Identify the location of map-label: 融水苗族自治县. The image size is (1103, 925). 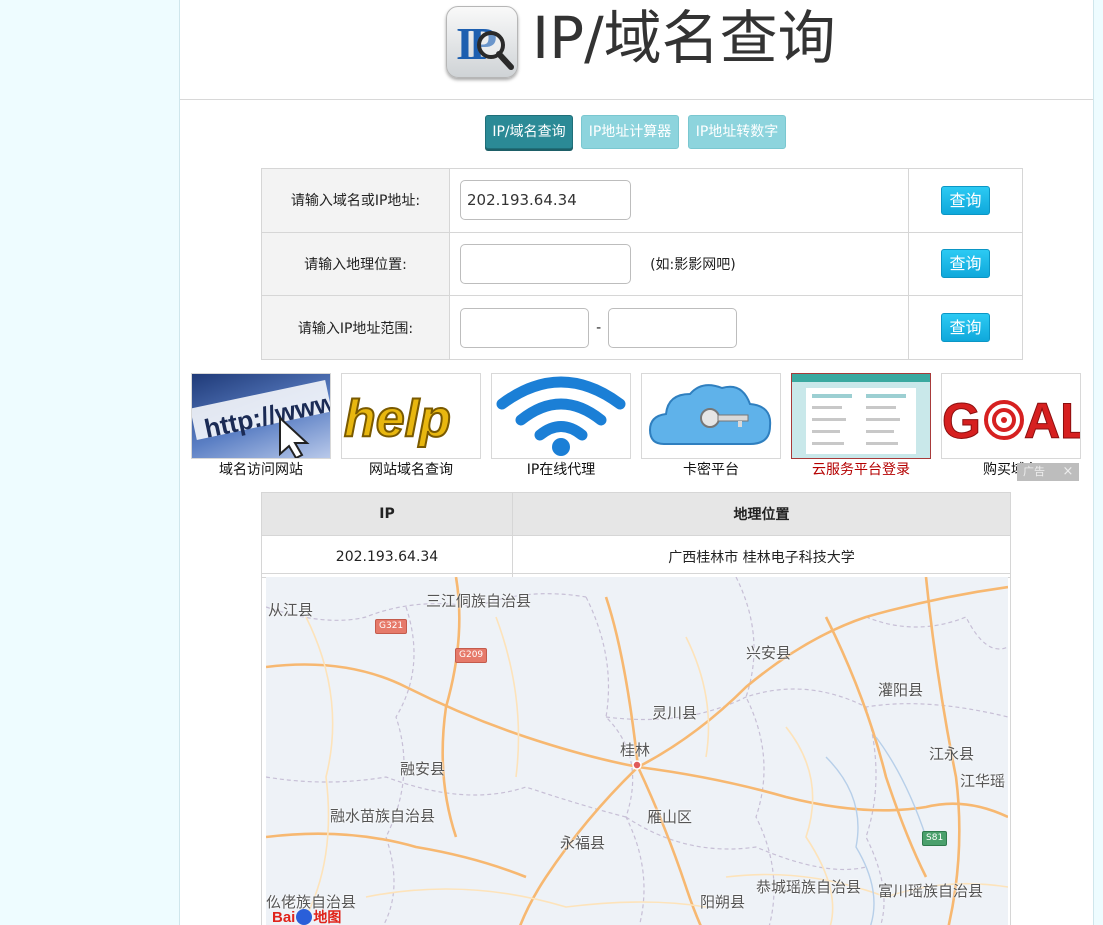
(383, 816).